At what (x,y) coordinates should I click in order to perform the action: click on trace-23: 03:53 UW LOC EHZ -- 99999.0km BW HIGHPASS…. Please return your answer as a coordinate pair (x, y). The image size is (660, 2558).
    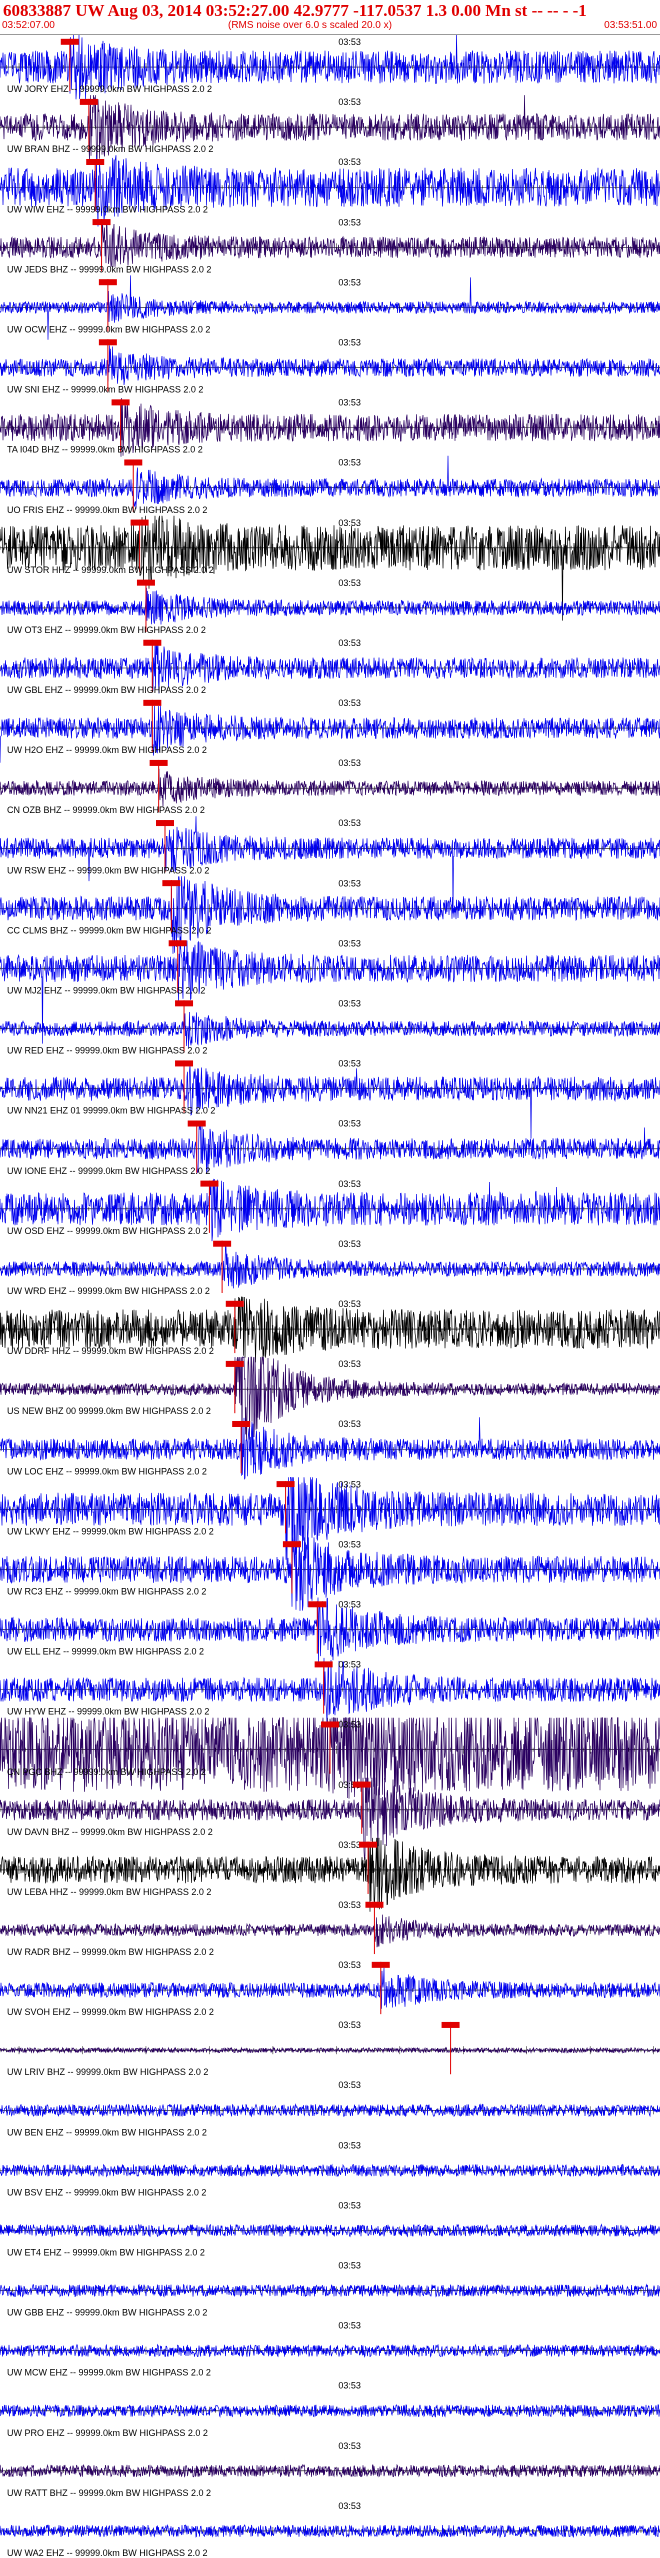
    Looking at the image, I should click on (330, 1448).